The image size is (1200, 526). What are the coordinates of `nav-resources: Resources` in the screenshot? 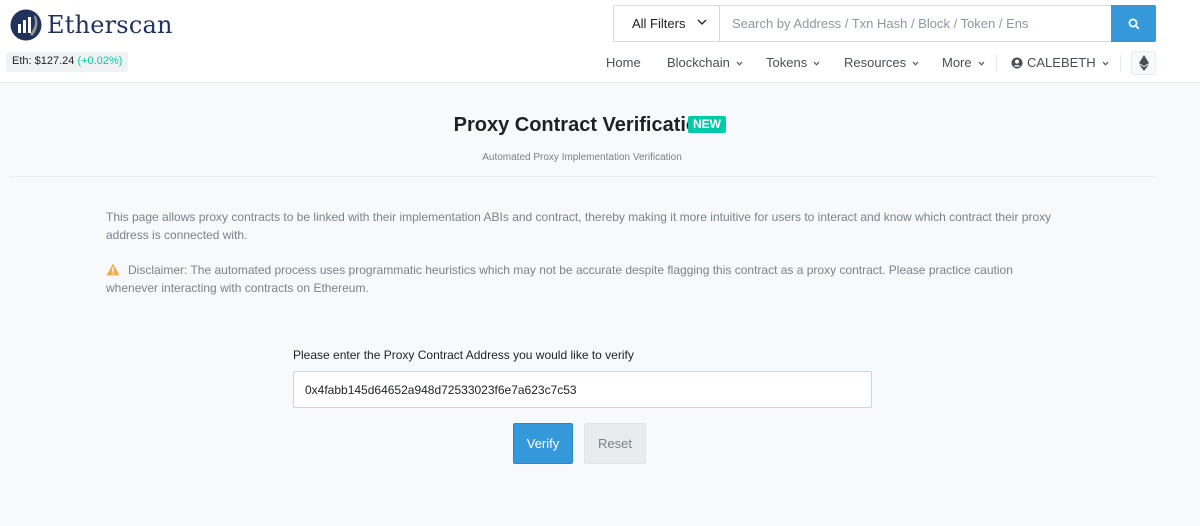 It's located at (881, 63).